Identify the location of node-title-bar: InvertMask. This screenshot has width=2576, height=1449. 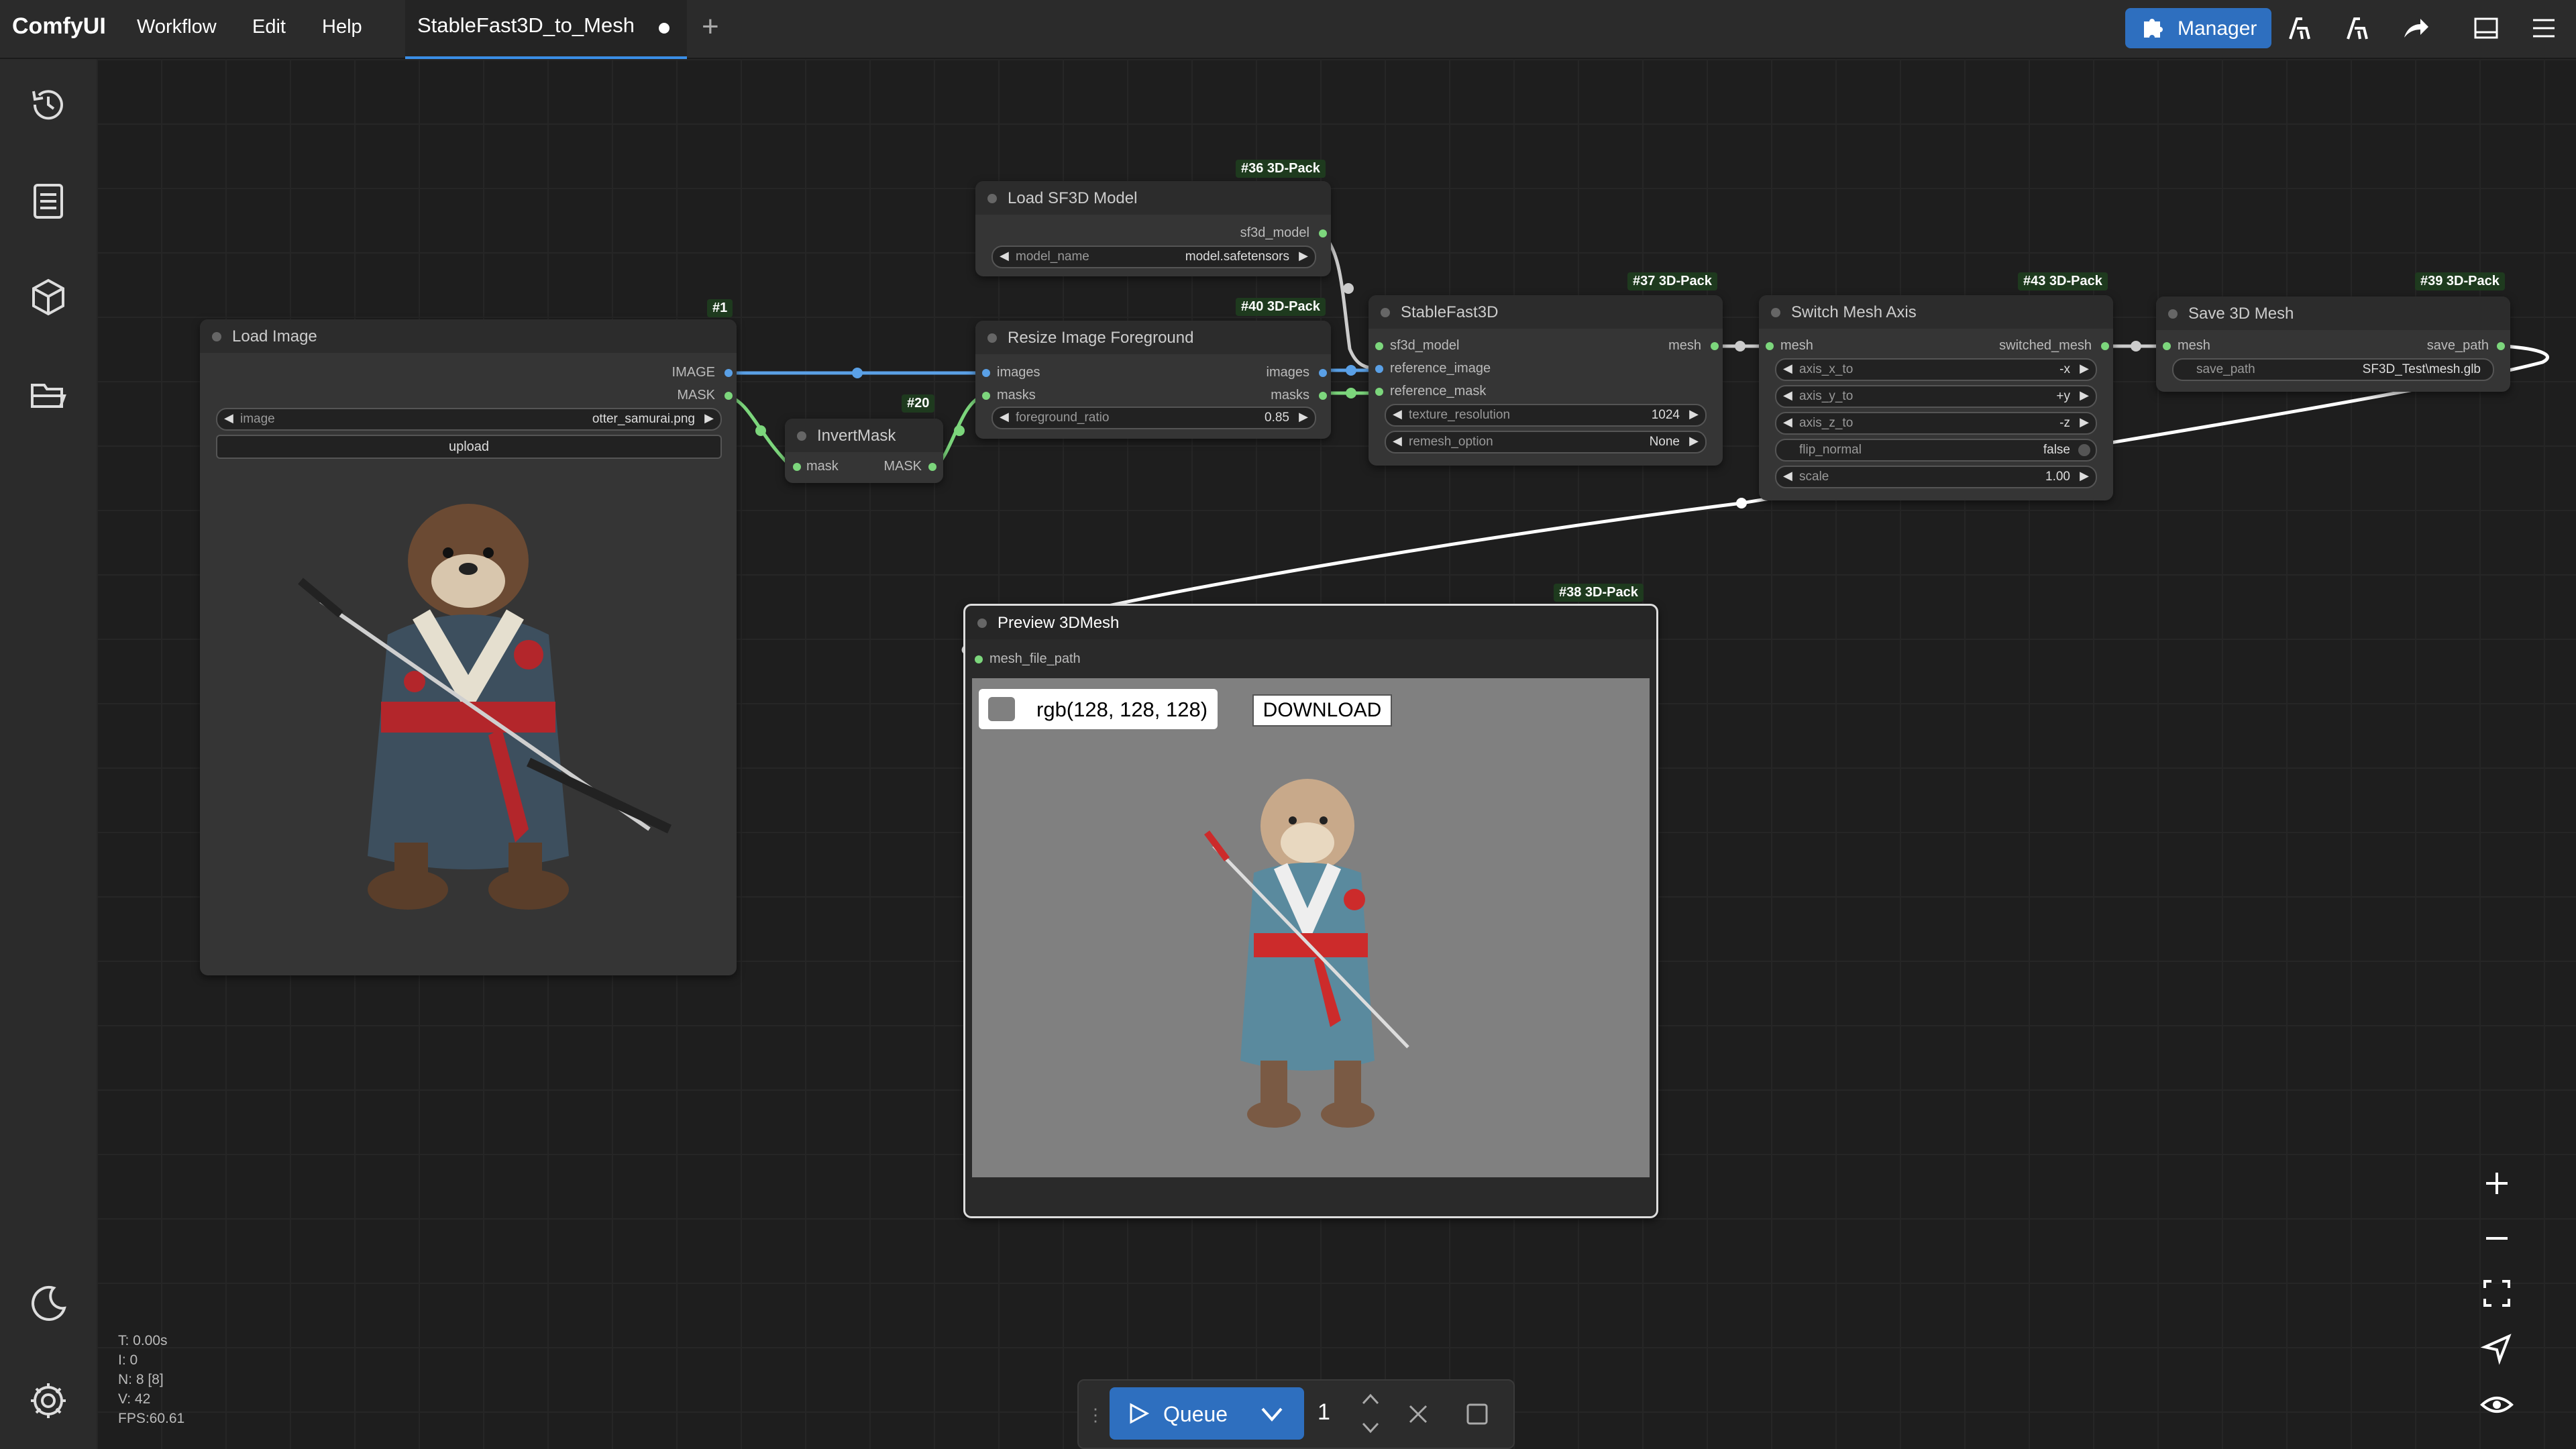
(864, 435).